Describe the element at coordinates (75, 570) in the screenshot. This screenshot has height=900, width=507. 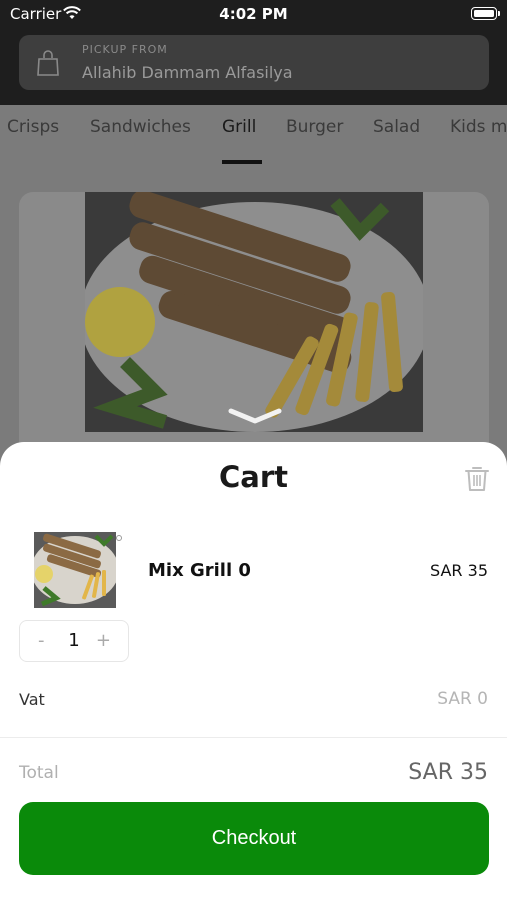
I see `cart-item-thumbnail` at that location.